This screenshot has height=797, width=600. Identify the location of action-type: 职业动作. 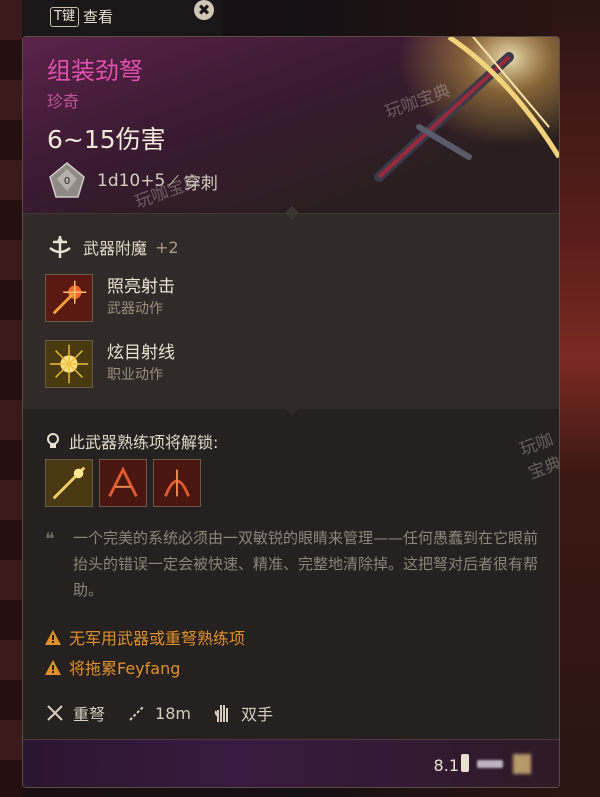
(135, 375).